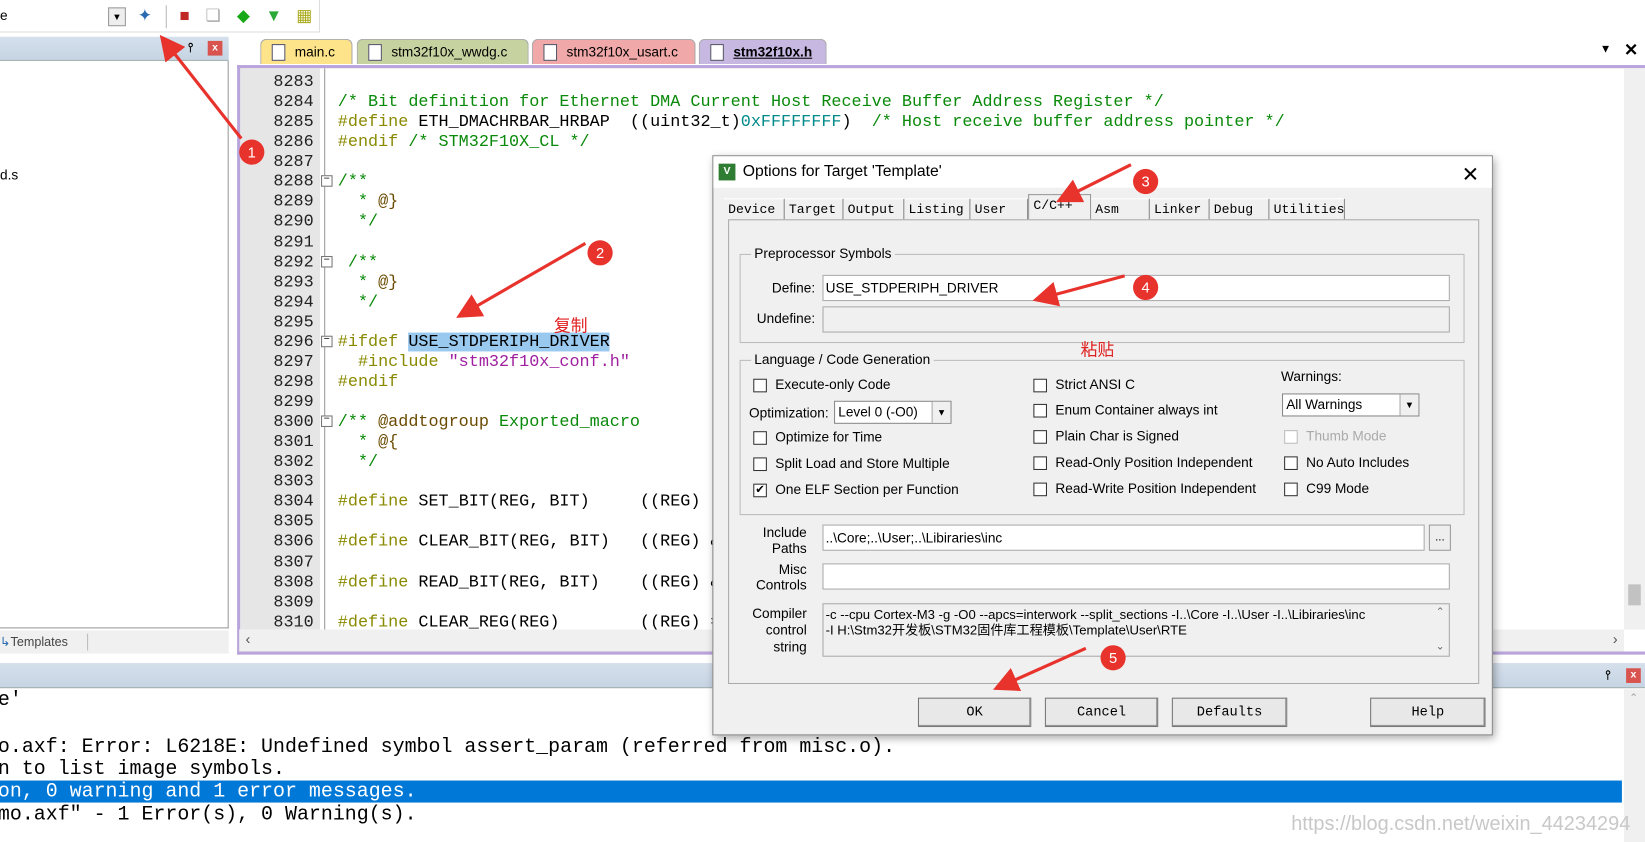 This screenshot has height=842, width=1645. What do you see at coordinates (252, 152) in the screenshot?
I see `step-badge-1: 1` at bounding box center [252, 152].